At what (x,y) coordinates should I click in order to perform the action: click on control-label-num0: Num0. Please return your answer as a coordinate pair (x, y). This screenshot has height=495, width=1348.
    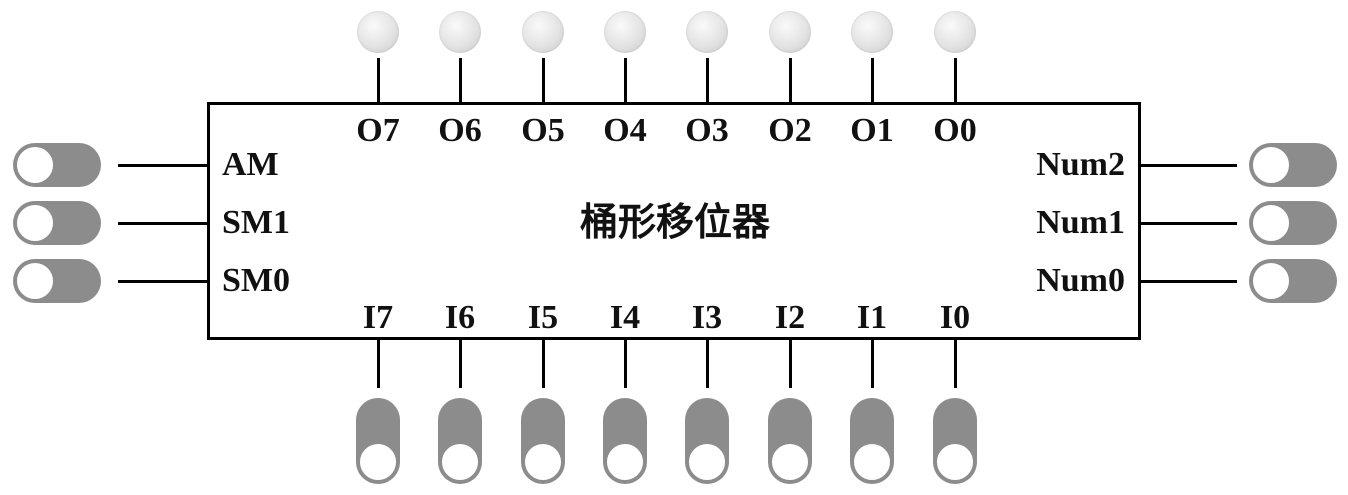
    Looking at the image, I should click on (1080, 280).